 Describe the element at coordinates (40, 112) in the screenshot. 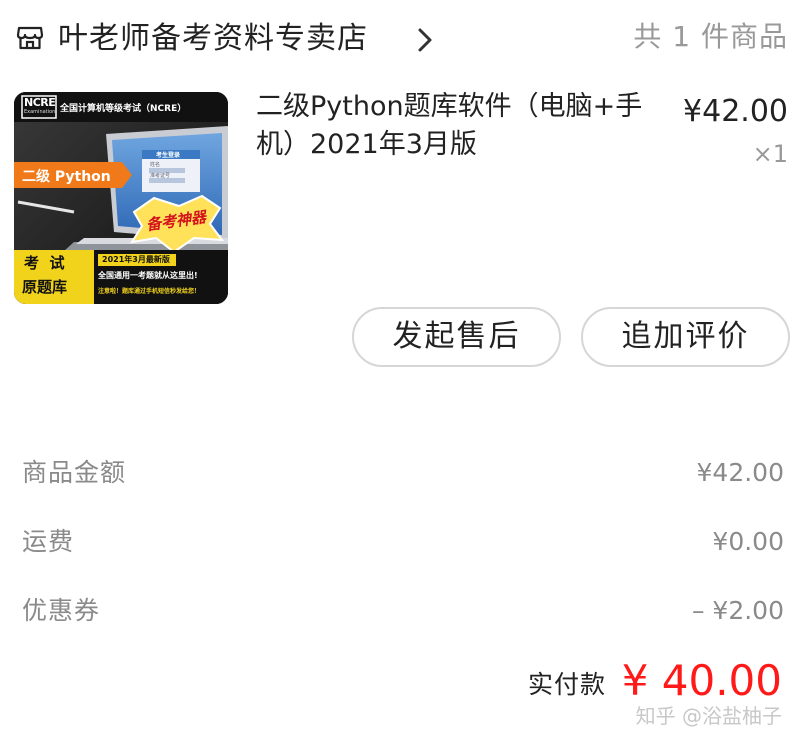

I see `thumbnail-logo-sub: Examination` at that location.